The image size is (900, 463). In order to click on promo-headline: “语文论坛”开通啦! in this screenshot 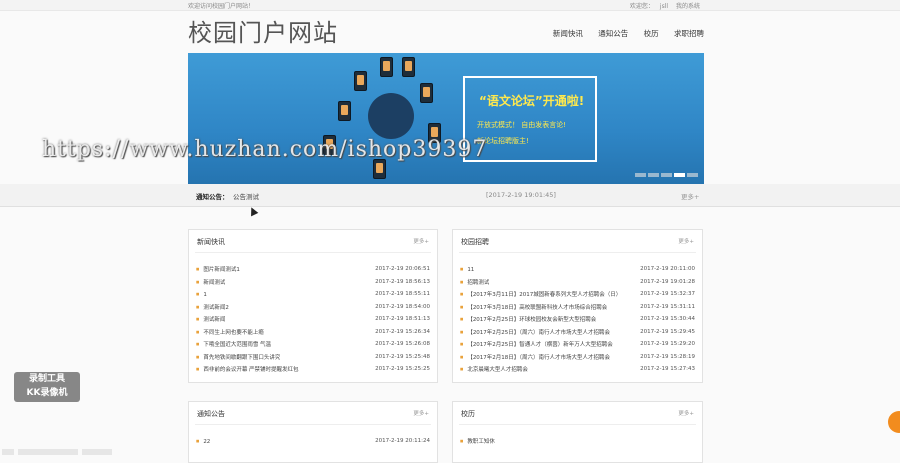, I will do `click(532, 101)`.